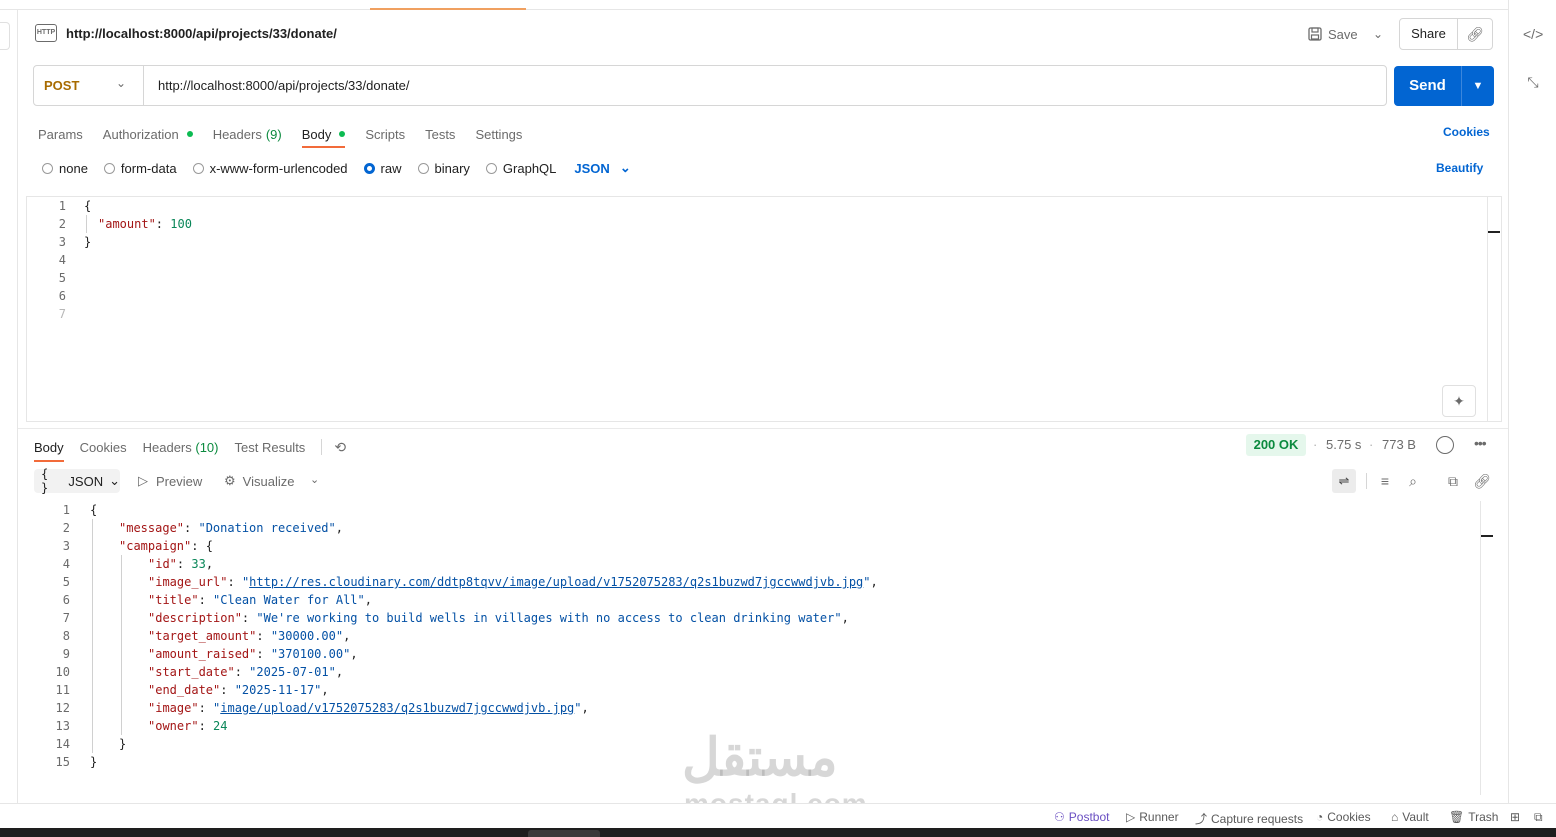 The width and height of the screenshot is (1556, 837). I want to click on tab-body: Body, so click(323, 136).